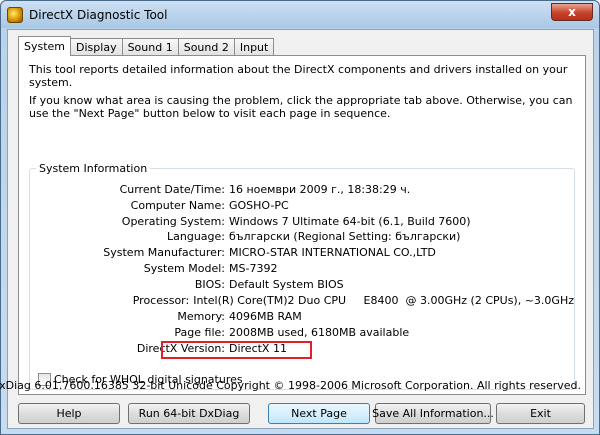 This screenshot has width=600, height=435. What do you see at coordinates (161, 300) in the screenshot?
I see `info-label: Processor:` at bounding box center [161, 300].